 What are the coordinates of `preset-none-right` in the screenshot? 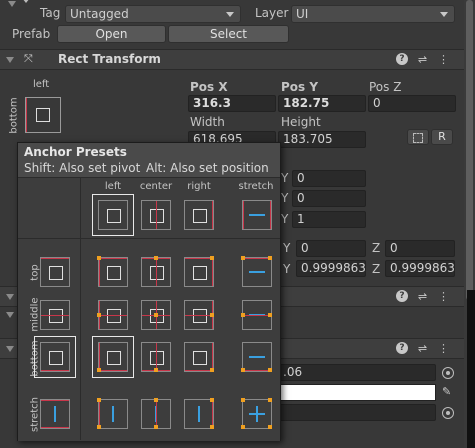 It's located at (199, 215).